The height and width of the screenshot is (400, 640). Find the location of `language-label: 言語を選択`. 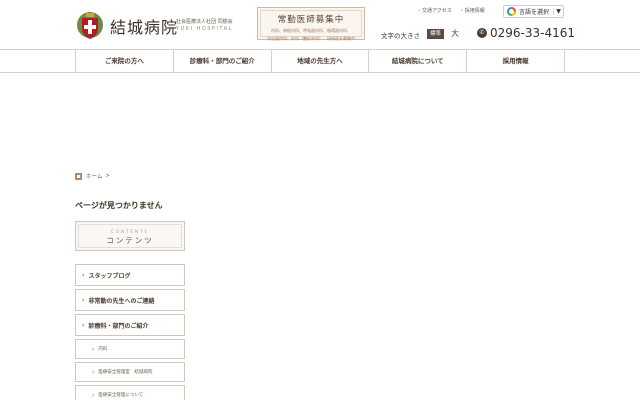

language-label: 言語を選択 is located at coordinates (534, 12).